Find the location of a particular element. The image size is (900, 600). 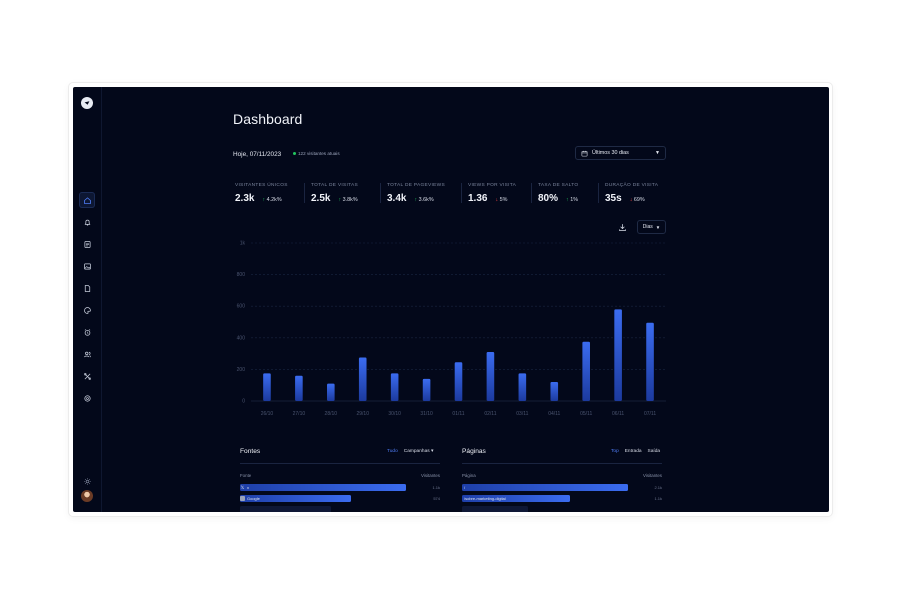

logo-icon is located at coordinates (87, 103).